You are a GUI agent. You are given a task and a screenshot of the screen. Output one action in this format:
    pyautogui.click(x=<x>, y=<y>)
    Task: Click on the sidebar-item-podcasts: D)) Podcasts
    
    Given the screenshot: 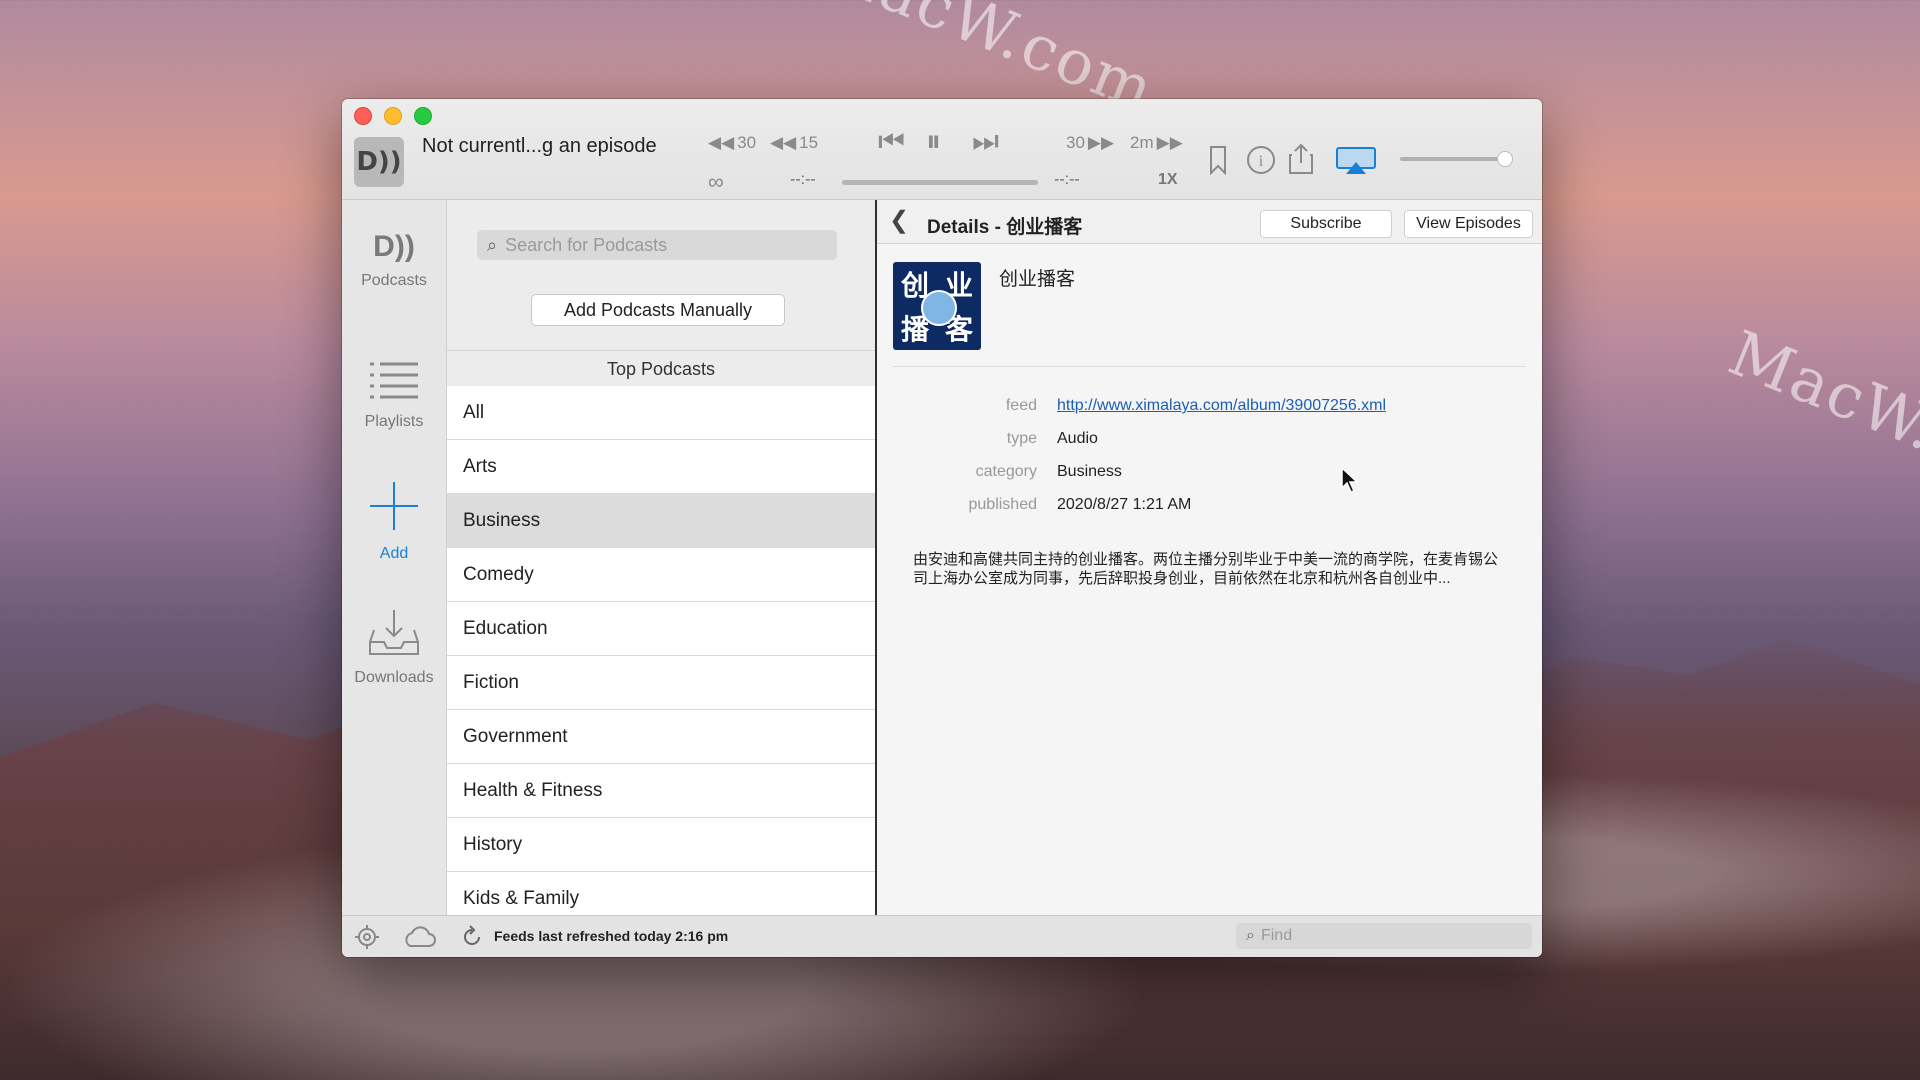 What is the action you would take?
    pyautogui.click(x=394, y=260)
    